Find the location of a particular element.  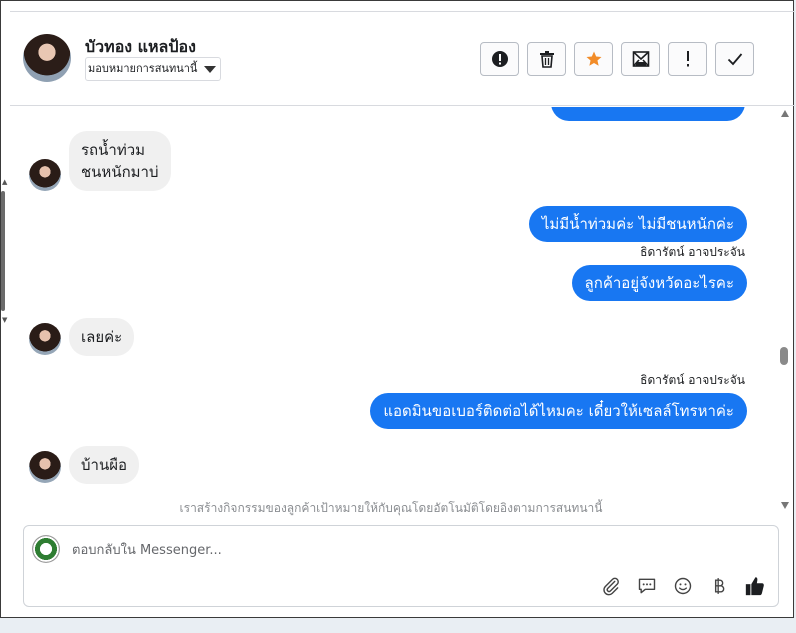

resize-caret-down-icon: ▼ is located at coordinates (4, 320).